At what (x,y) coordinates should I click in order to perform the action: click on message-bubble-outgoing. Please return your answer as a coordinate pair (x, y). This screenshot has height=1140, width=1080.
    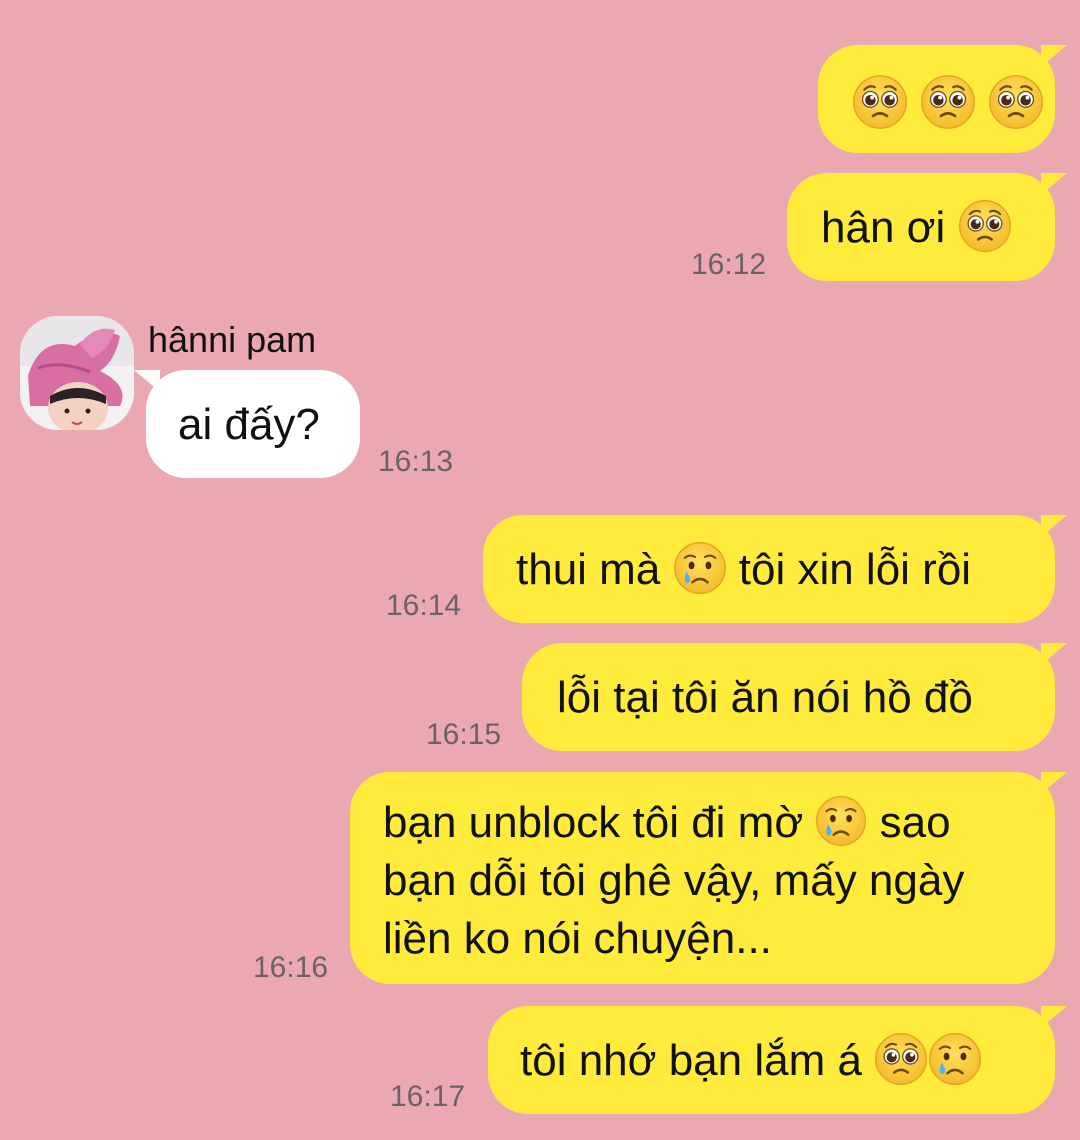
    Looking at the image, I should click on (942, 99).